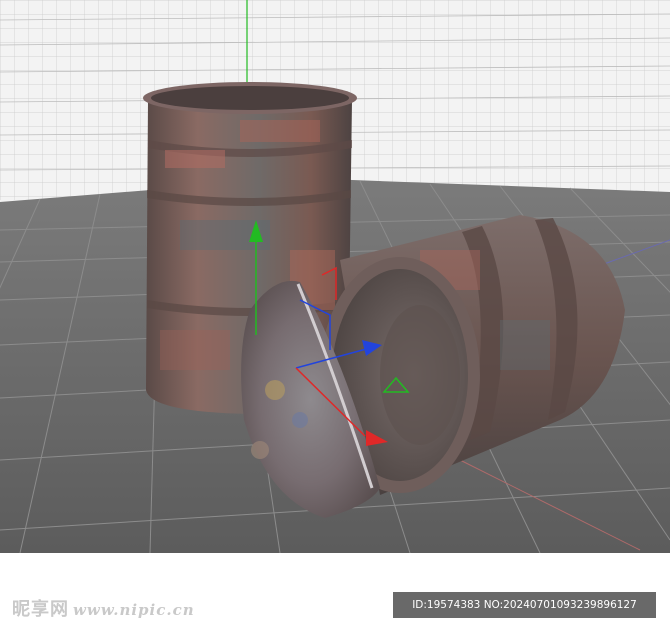 The height and width of the screenshot is (631, 670). Describe the element at coordinates (40, 609) in the screenshot. I see `watermark-brand: 昵享网` at that location.